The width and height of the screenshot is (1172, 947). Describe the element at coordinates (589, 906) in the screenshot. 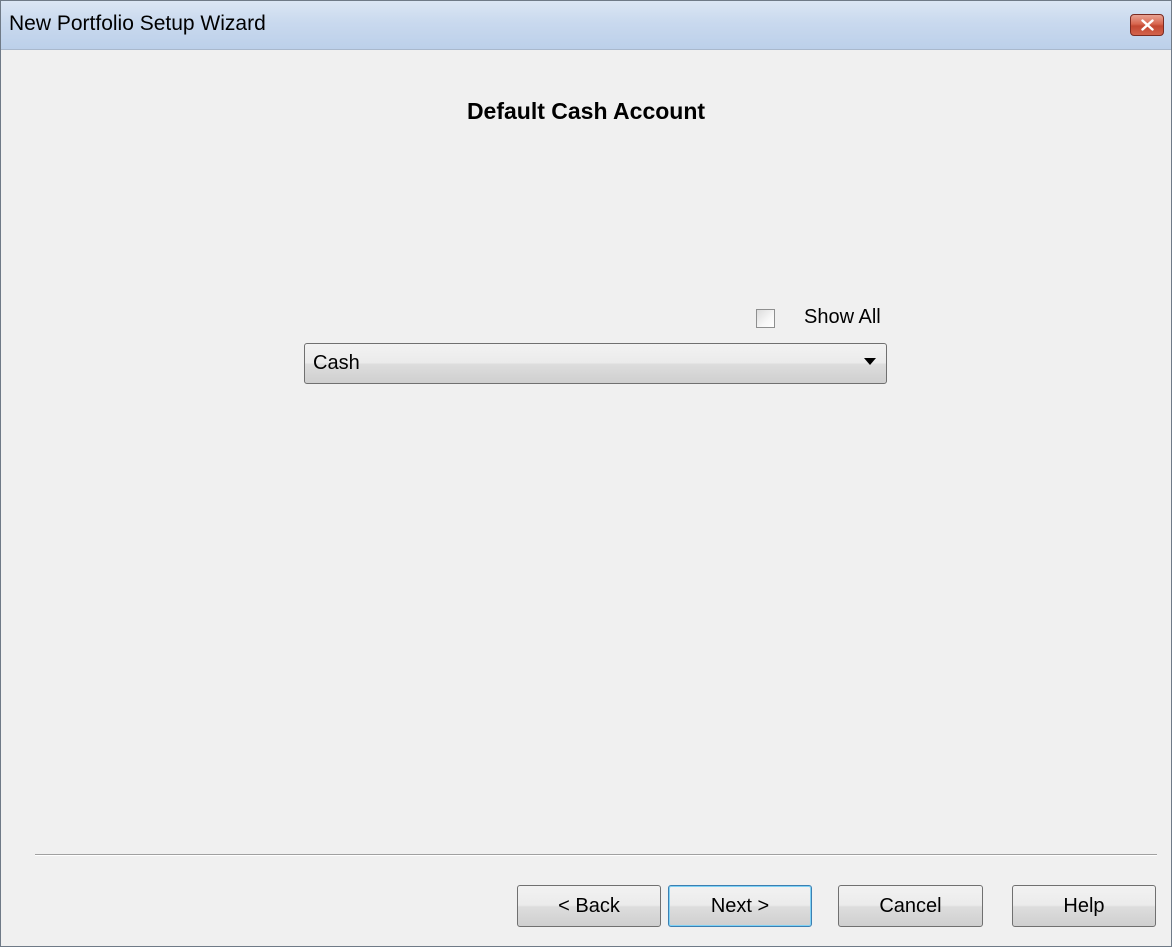

I see `back-button: < Back` at that location.